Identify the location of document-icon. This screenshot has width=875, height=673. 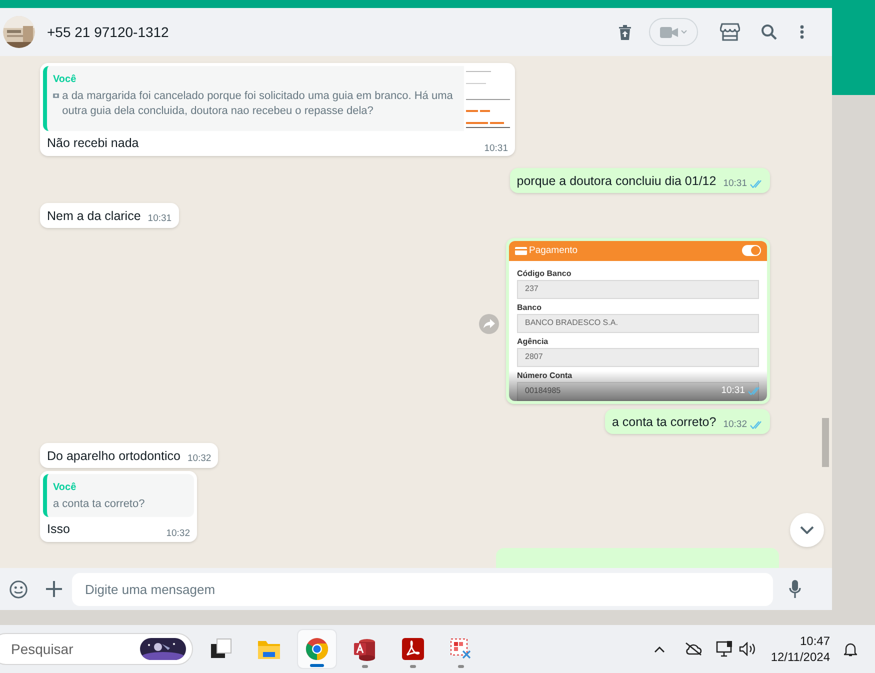
(413, 649).